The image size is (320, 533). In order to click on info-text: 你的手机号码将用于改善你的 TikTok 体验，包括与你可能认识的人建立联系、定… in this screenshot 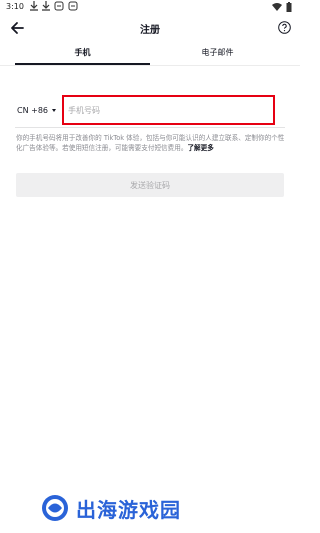, I will do `click(151, 143)`.